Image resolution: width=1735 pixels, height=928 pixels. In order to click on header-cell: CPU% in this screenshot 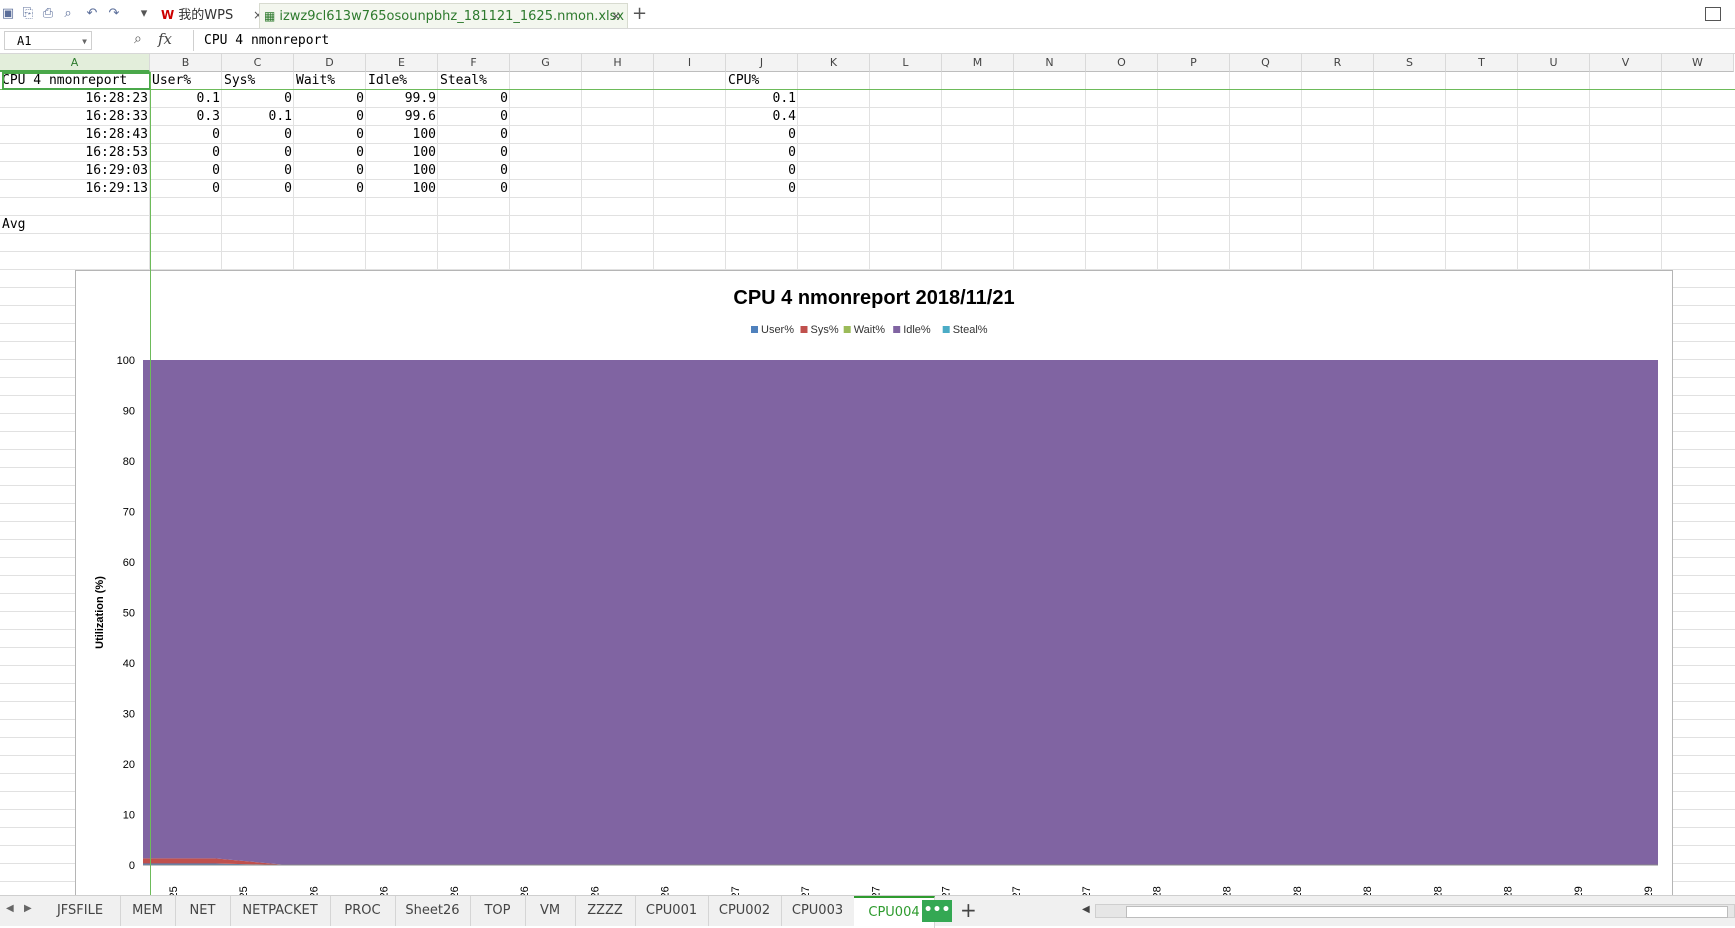, I will do `click(762, 81)`.